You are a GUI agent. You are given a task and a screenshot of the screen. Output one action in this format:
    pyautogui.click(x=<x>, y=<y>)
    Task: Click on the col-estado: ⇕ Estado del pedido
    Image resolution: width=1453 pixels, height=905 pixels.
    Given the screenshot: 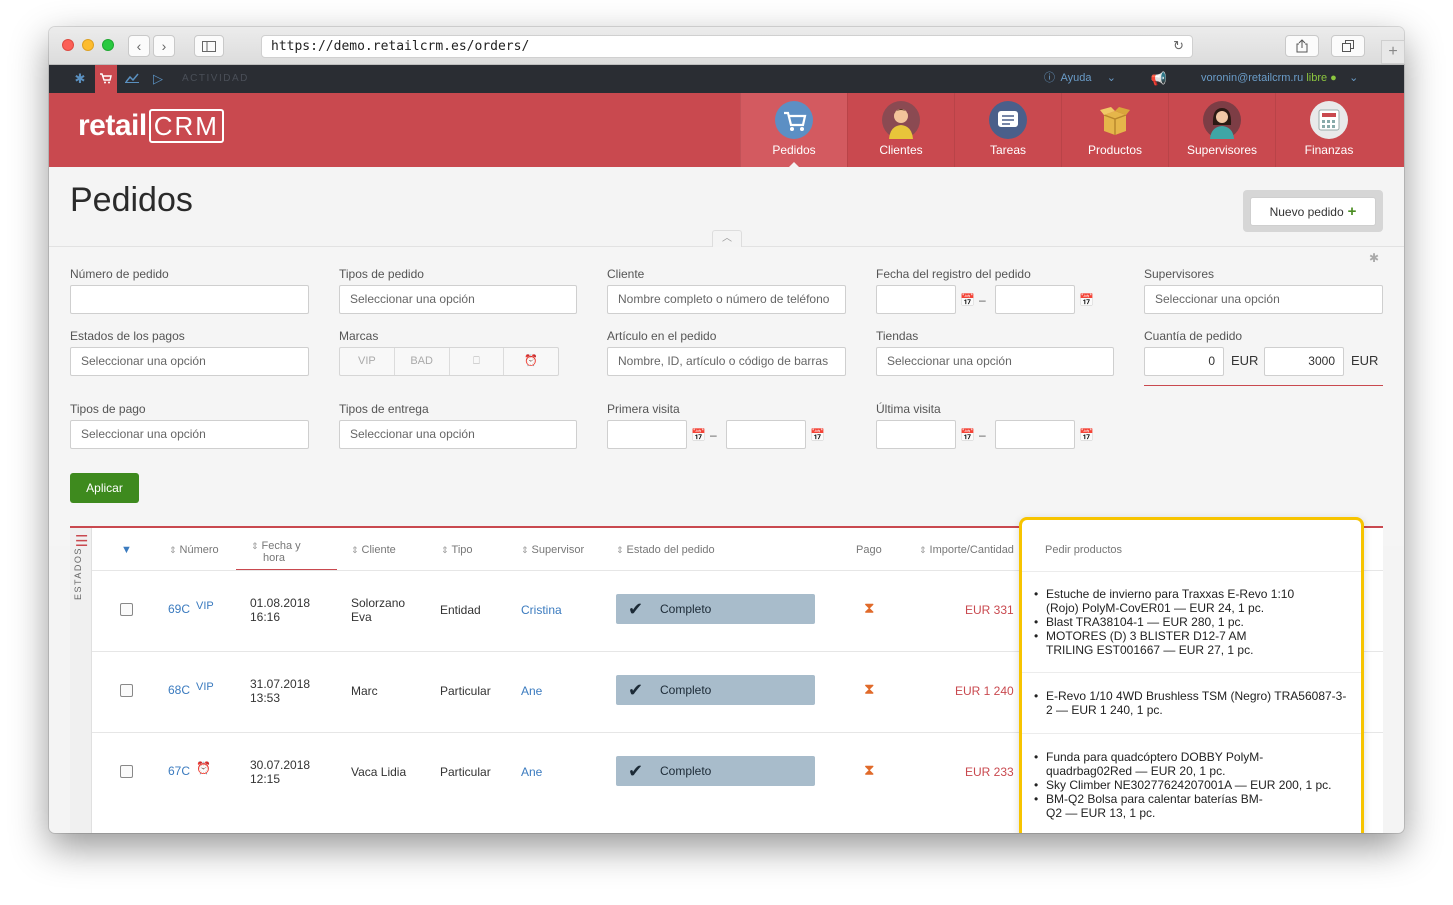 What is the action you would take?
    pyautogui.click(x=665, y=549)
    